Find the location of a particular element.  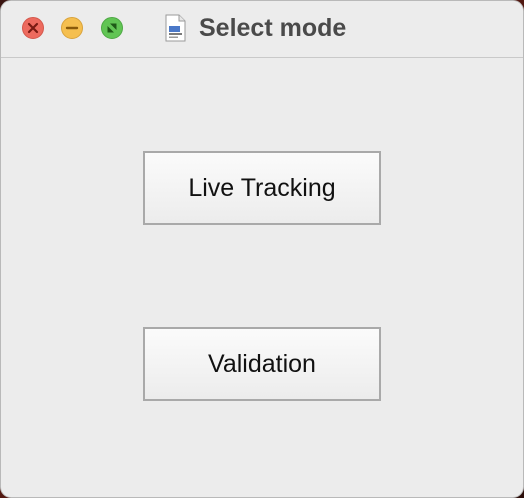

fullscreen-button is located at coordinates (112, 28).